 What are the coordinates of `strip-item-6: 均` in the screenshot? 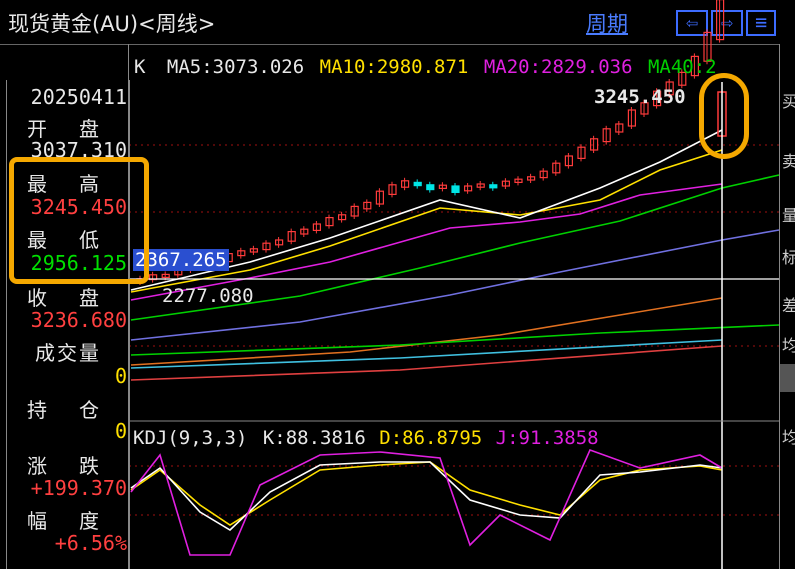 It's located at (788, 438).